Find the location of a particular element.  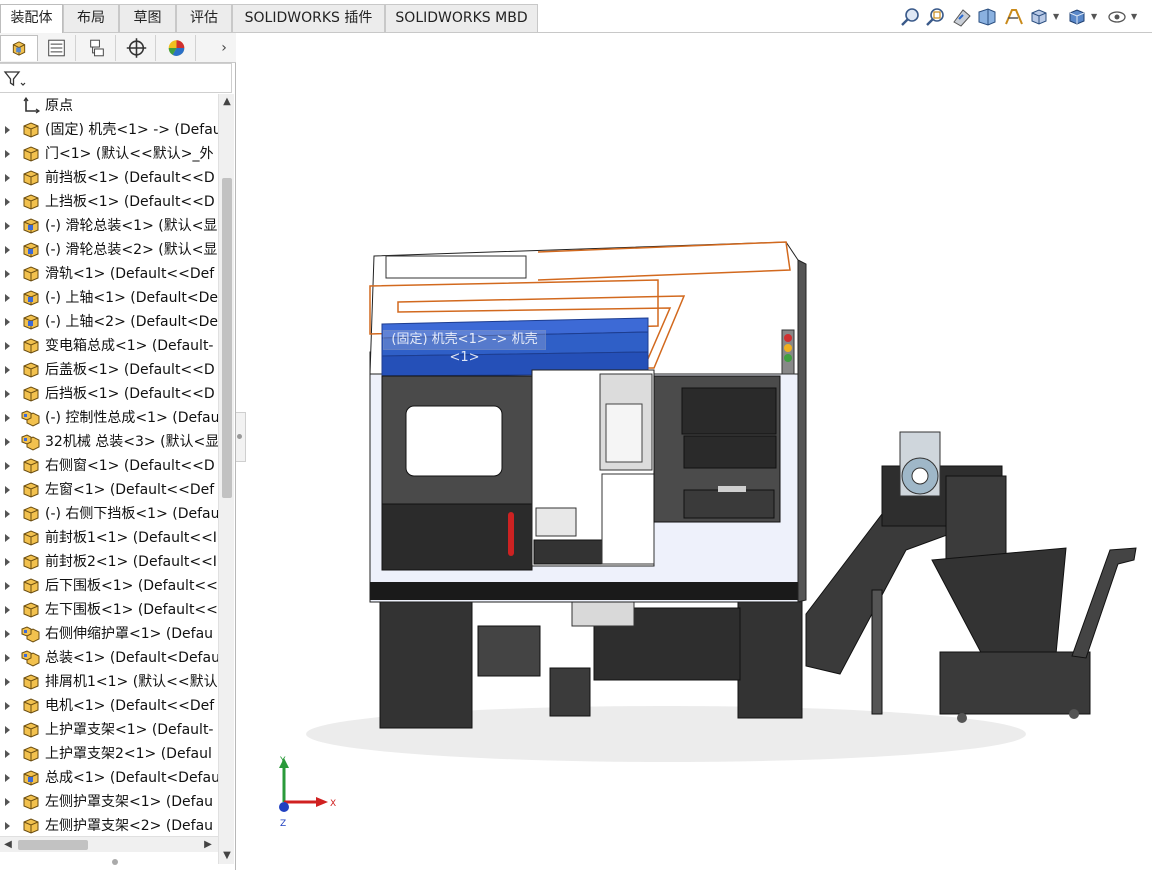

tree-item: 32机械 总装<3> (默认<显 is located at coordinates (109, 442).